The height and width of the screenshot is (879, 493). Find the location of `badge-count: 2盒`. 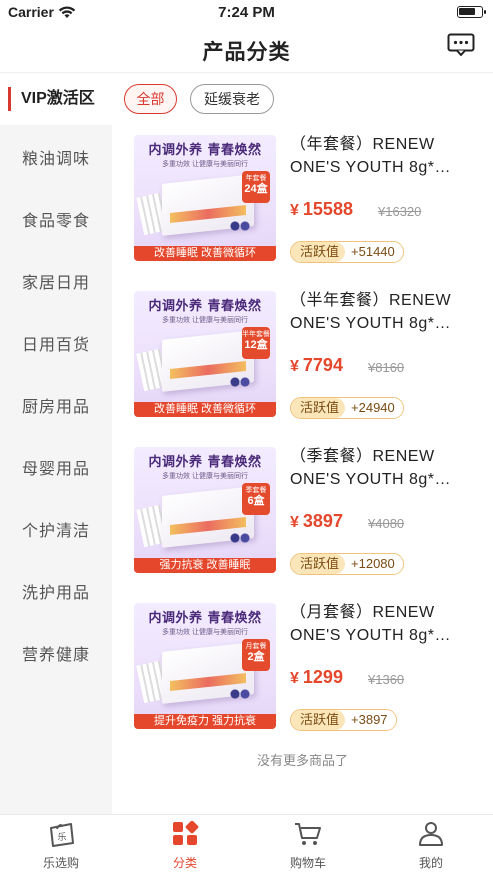

badge-count: 2盒 is located at coordinates (256, 657).